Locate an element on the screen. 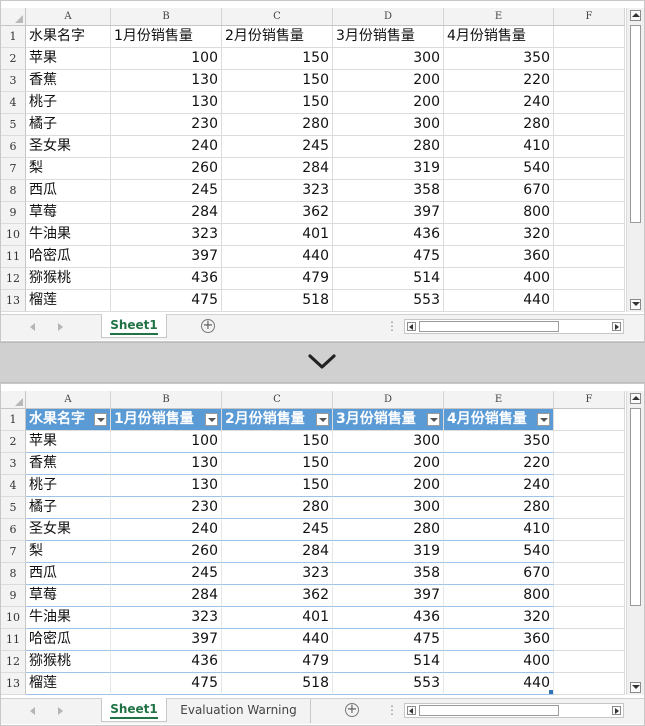  sales-apr-cell: 670 is located at coordinates (499, 574).